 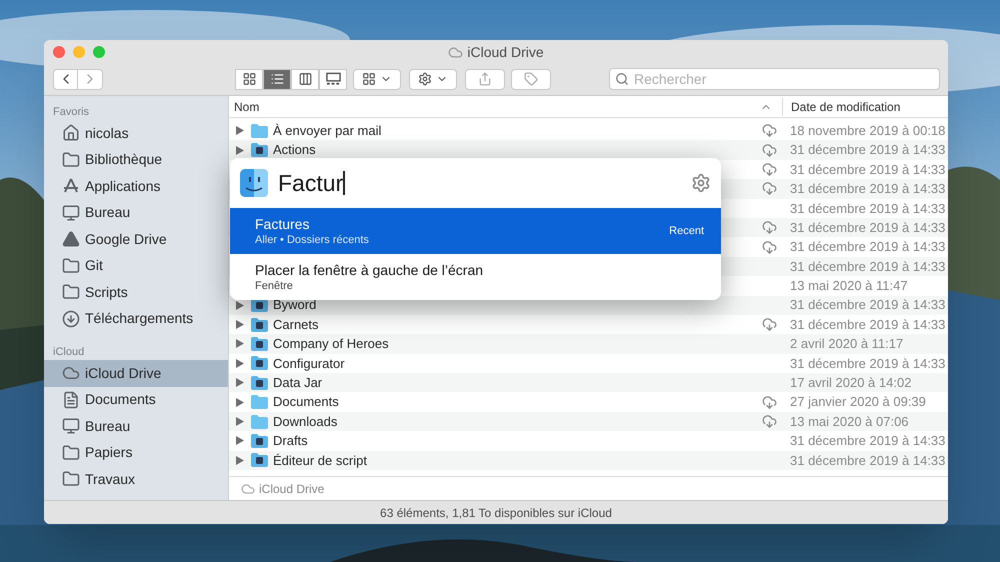 I want to click on result-subtitle: Aller • Dossiers récents, so click(x=312, y=240).